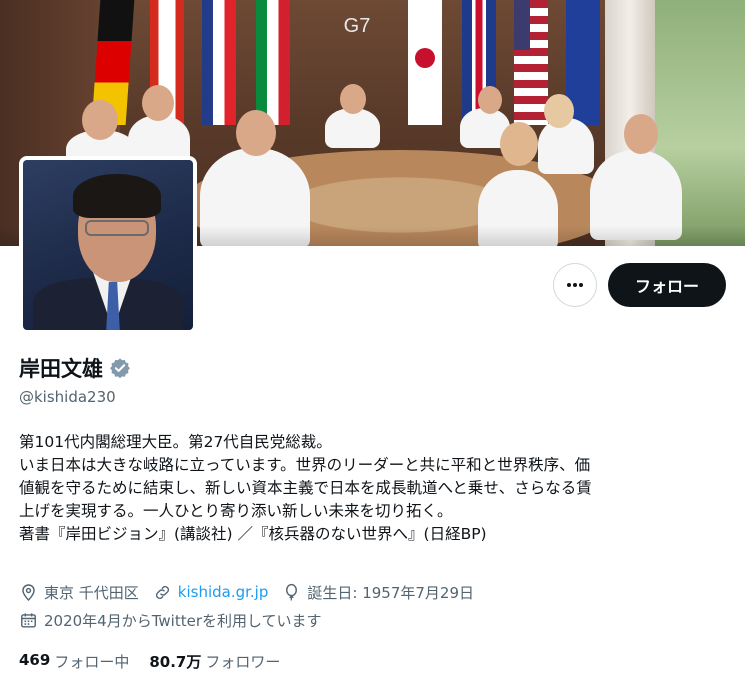 The image size is (745, 675). I want to click on profile-joined: 2020年4月からTwitterを利用しています, so click(170, 620).